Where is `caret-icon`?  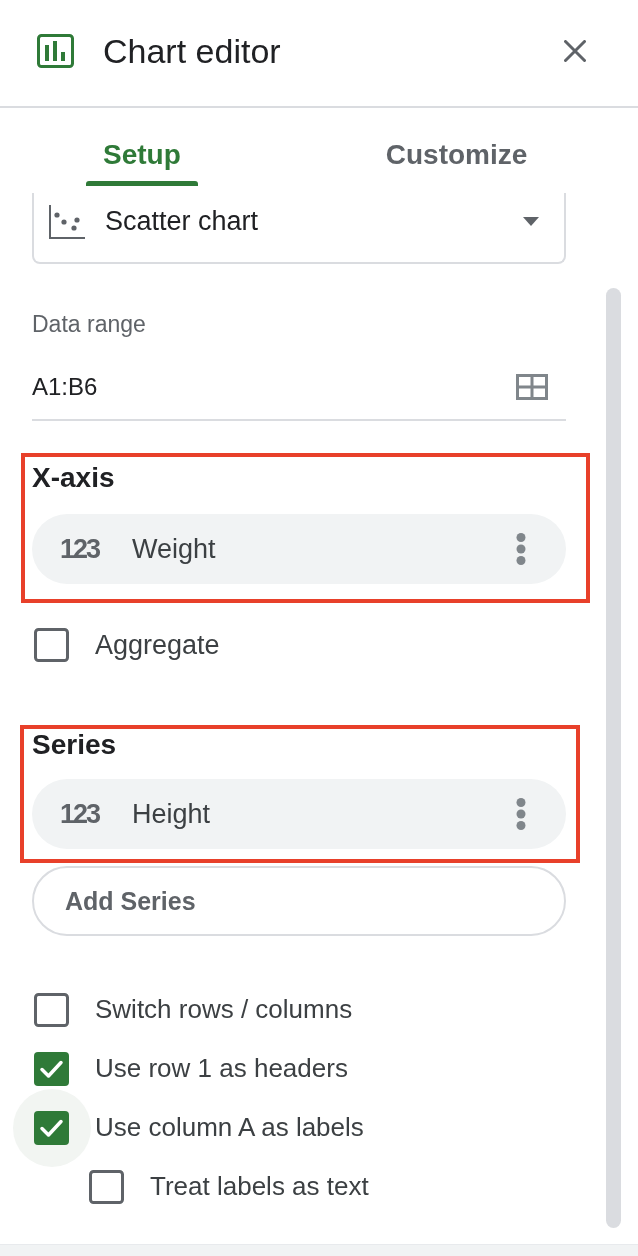
caret-icon is located at coordinates (531, 221).